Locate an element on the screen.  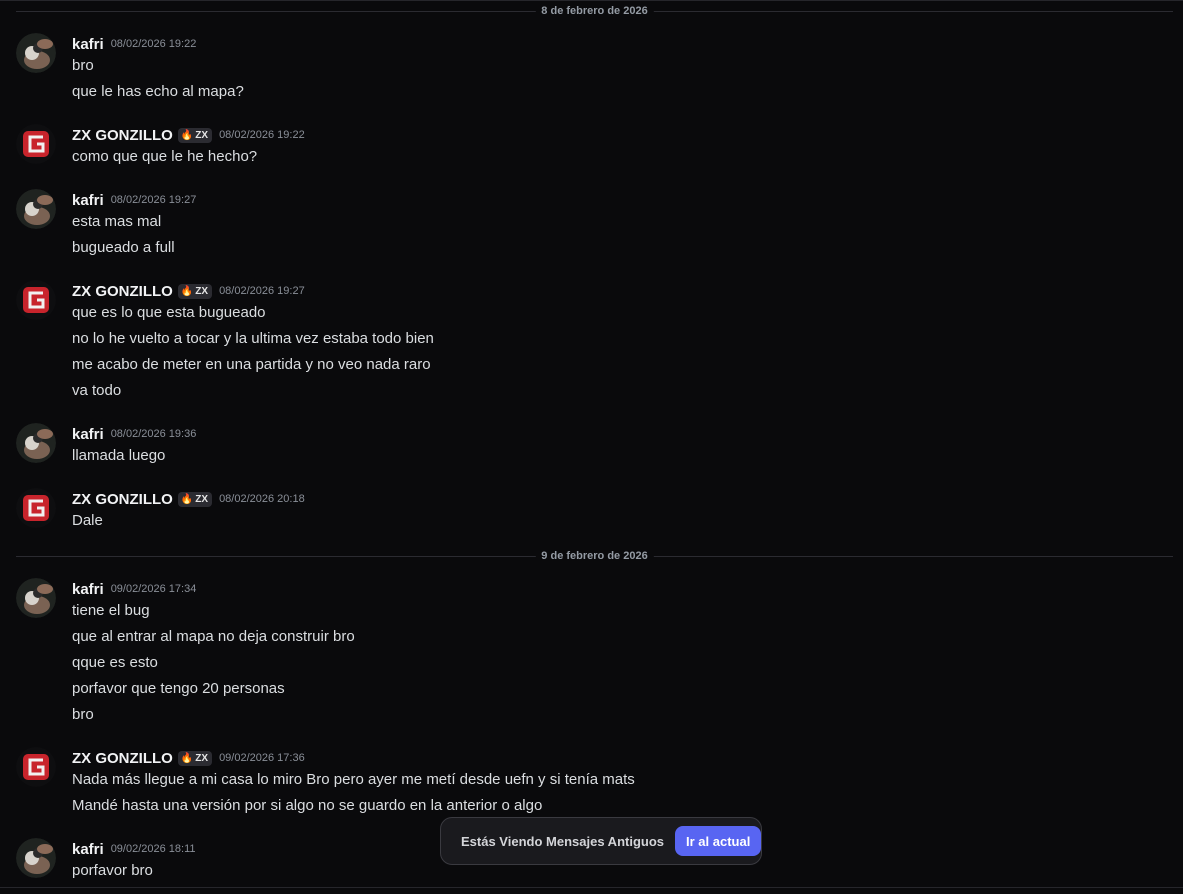
date-divider: 8 de febrero de 2026 is located at coordinates (594, 11).